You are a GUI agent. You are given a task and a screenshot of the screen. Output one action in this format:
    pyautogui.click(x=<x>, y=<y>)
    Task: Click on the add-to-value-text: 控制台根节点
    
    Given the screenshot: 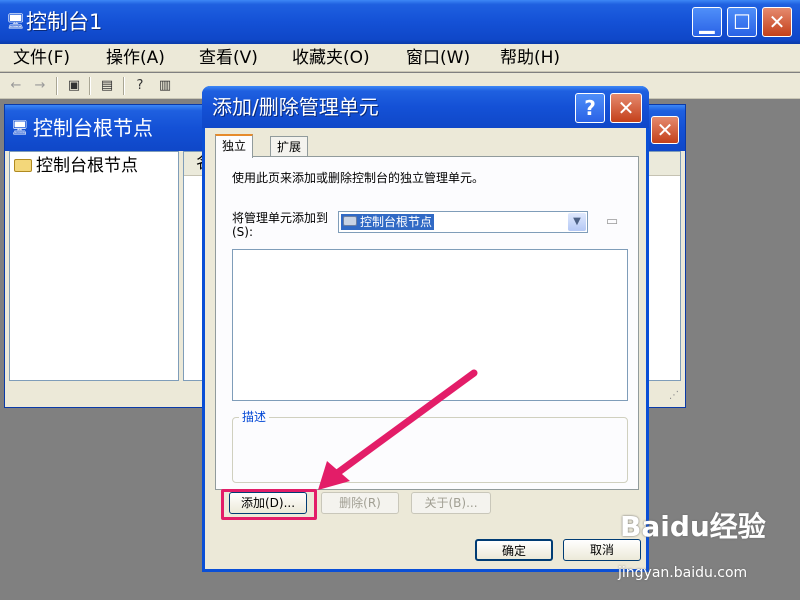 What is the action you would take?
    pyautogui.click(x=396, y=222)
    